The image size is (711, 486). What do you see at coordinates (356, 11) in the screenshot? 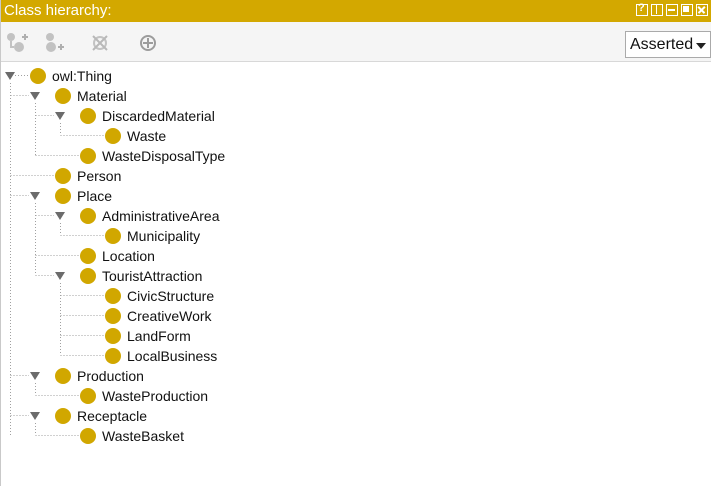
I see `title-bar: Class hierarchy:` at bounding box center [356, 11].